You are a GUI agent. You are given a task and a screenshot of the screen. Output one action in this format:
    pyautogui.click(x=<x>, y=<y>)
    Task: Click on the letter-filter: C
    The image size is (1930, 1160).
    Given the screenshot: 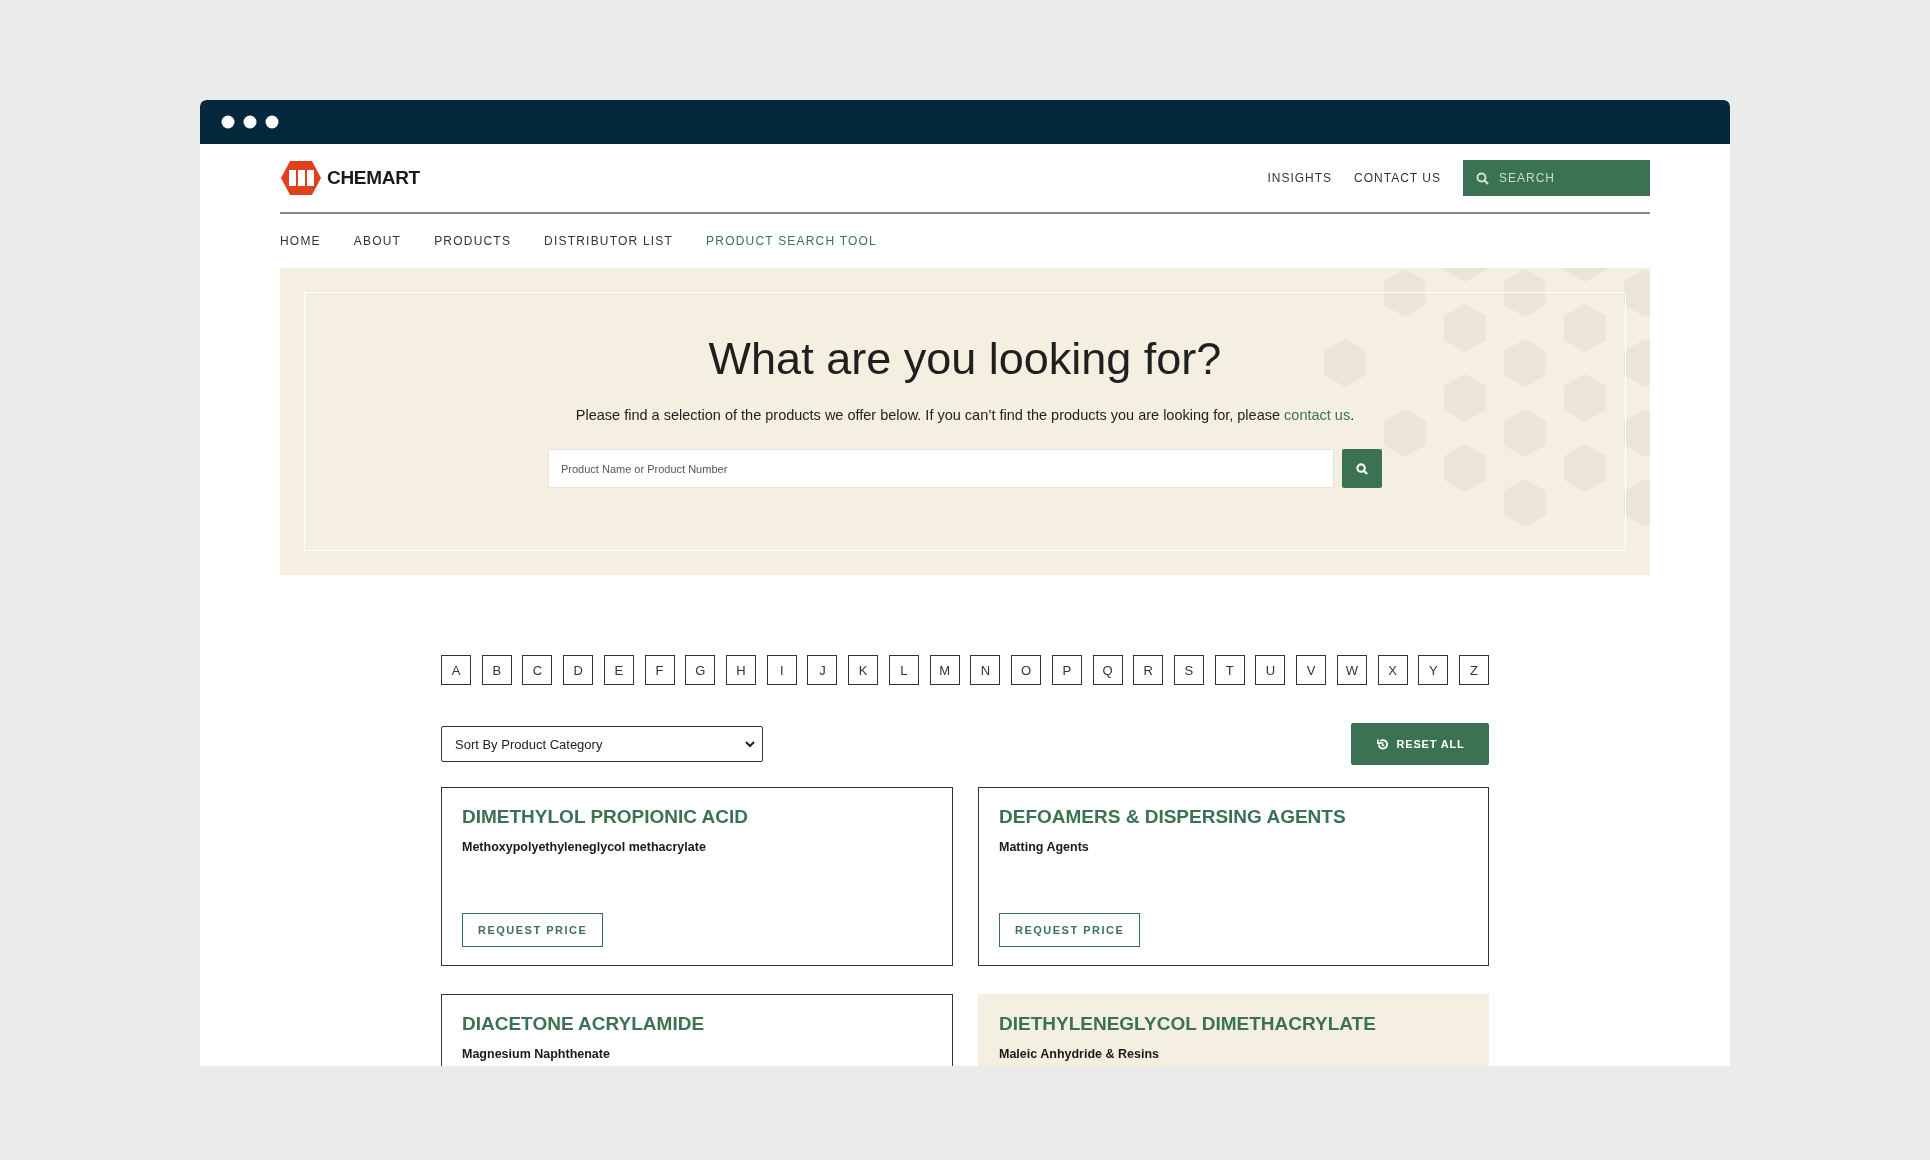 What is the action you would take?
    pyautogui.click(x=537, y=670)
    